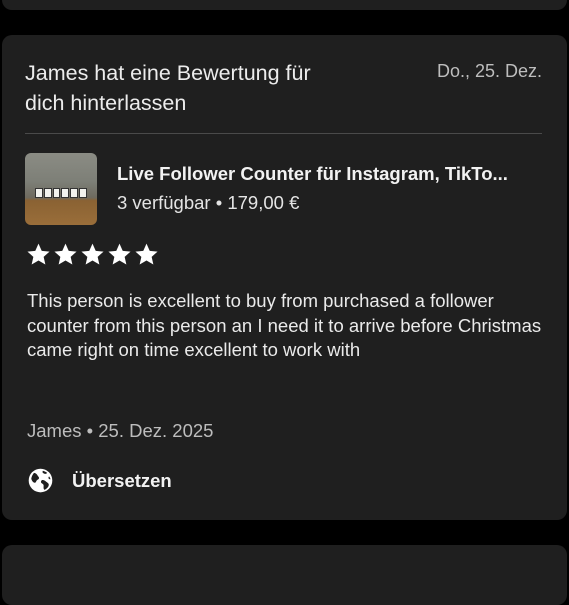  I want to click on product-meta: 3 verfügbar • 179,00 €, so click(208, 203).